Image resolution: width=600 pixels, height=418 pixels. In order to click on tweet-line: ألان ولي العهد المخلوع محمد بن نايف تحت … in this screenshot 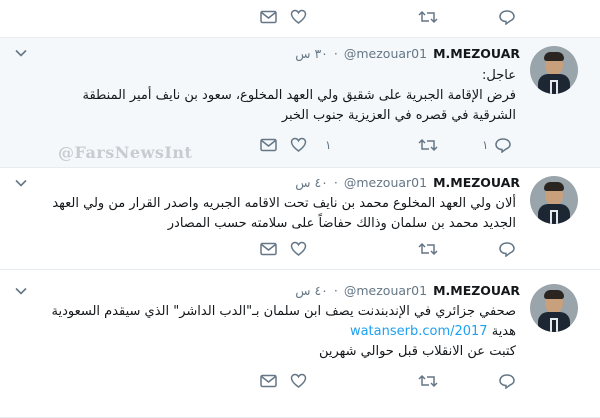, I will do `click(284, 203)`.